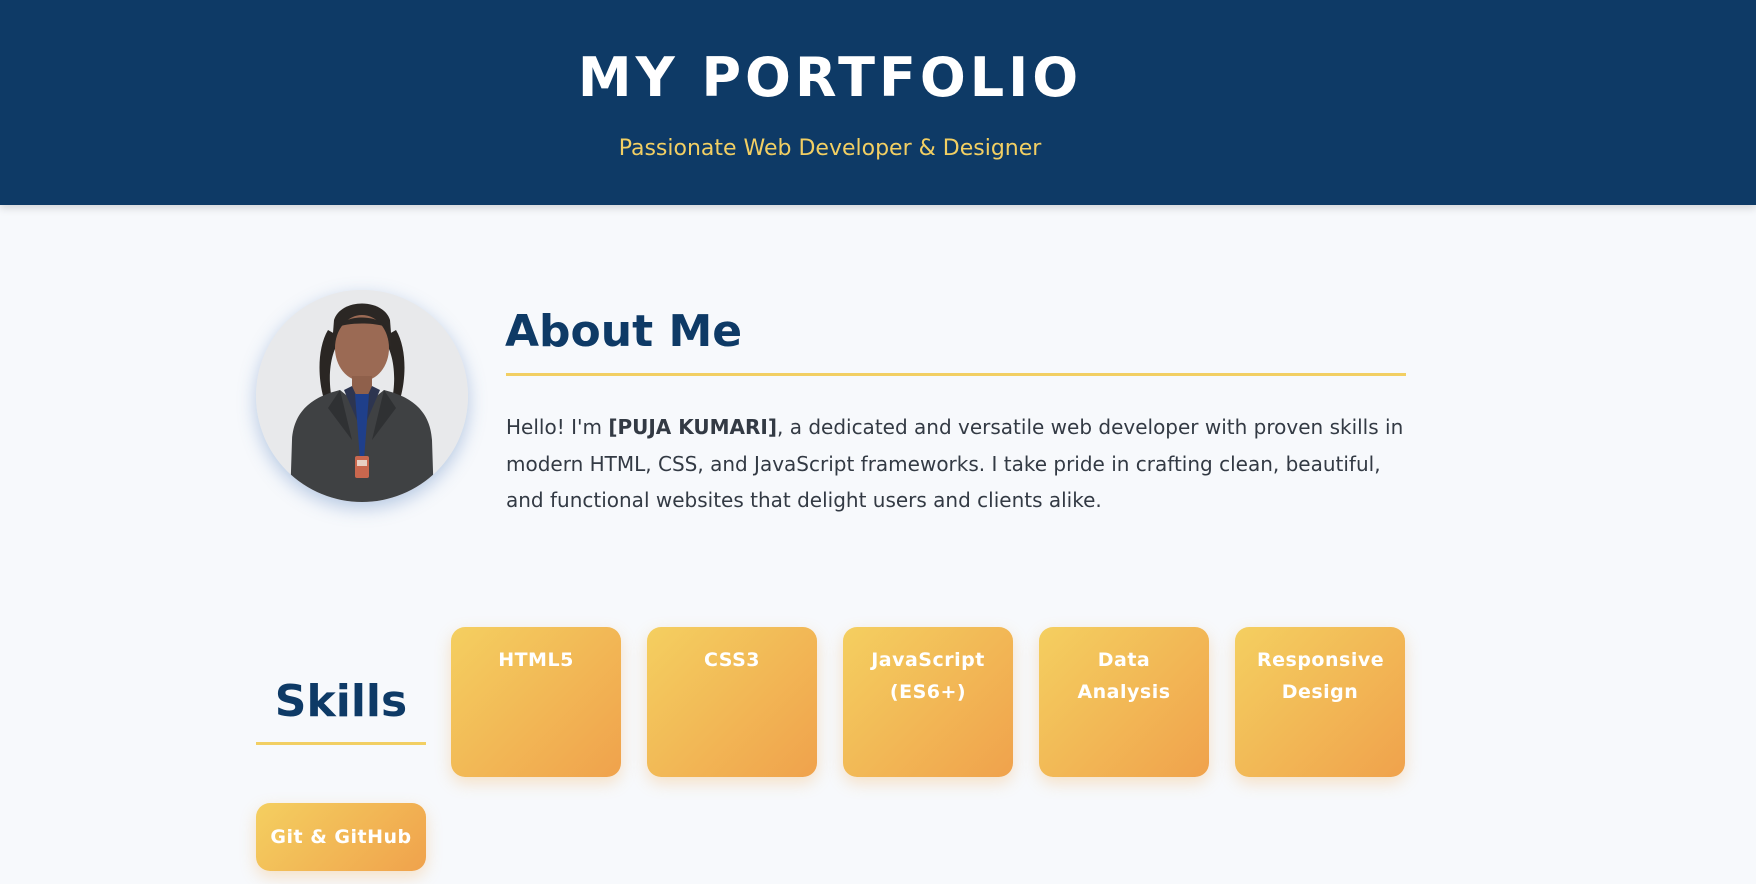 This screenshot has height=884, width=1756. I want to click on about-divider, so click(956, 374).